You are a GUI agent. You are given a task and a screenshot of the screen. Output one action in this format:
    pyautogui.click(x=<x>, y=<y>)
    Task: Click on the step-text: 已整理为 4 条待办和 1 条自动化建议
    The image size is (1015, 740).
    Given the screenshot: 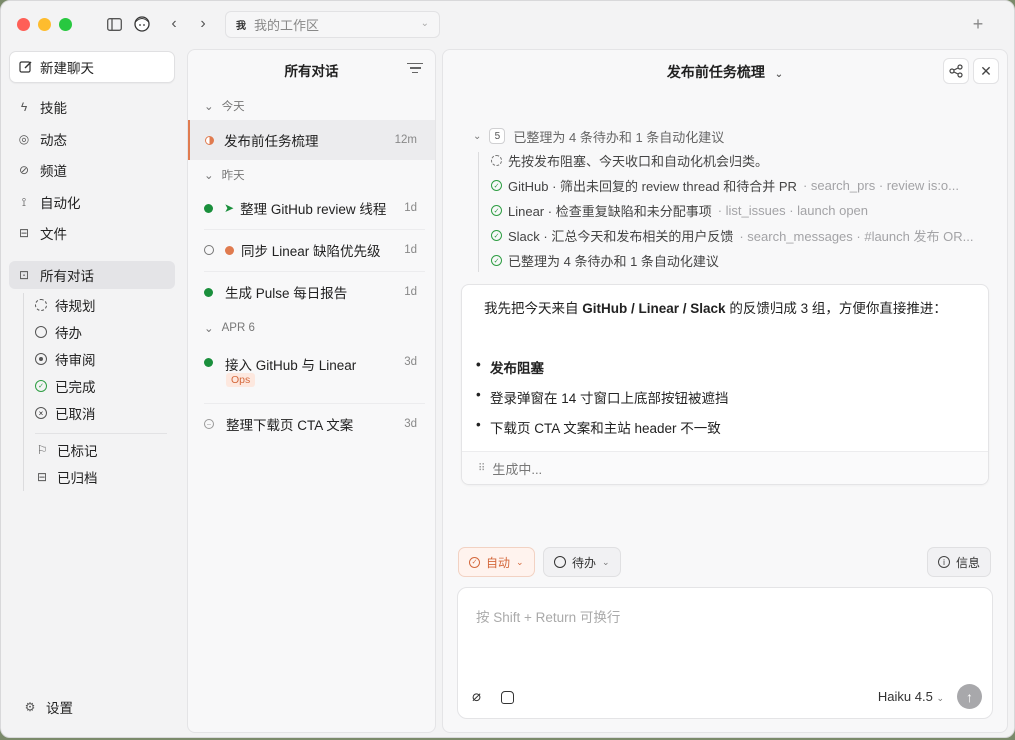 What is the action you would take?
    pyautogui.click(x=613, y=261)
    